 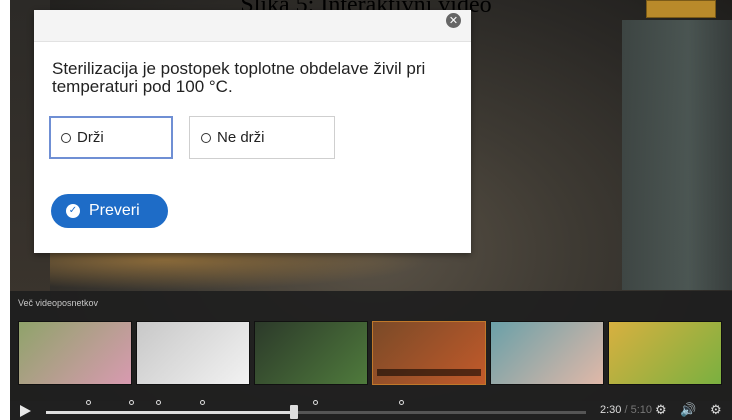 I want to click on thumbnail-caption-strip, so click(x=429, y=372).